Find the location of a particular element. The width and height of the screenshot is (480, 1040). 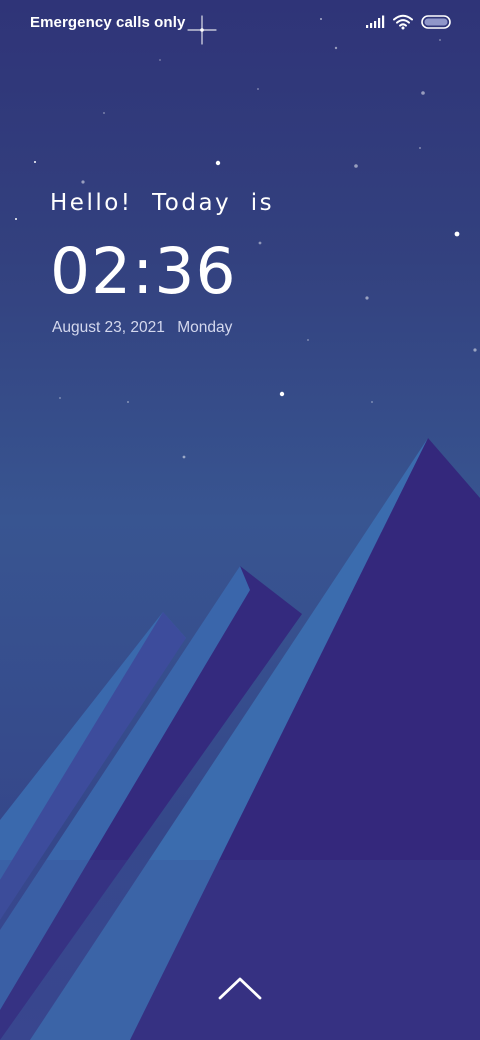

greeting-text: Hello! Today is is located at coordinates (162, 203).